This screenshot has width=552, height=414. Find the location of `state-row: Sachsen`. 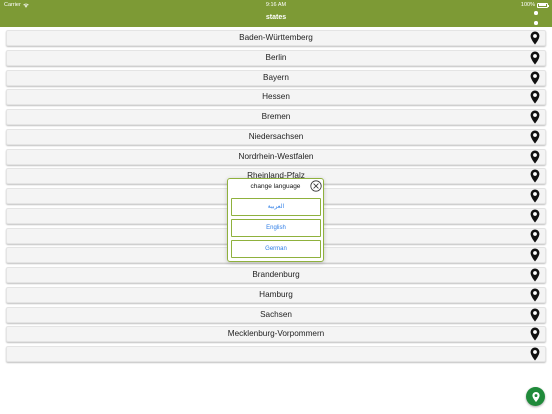

state-row: Sachsen is located at coordinates (276, 314).